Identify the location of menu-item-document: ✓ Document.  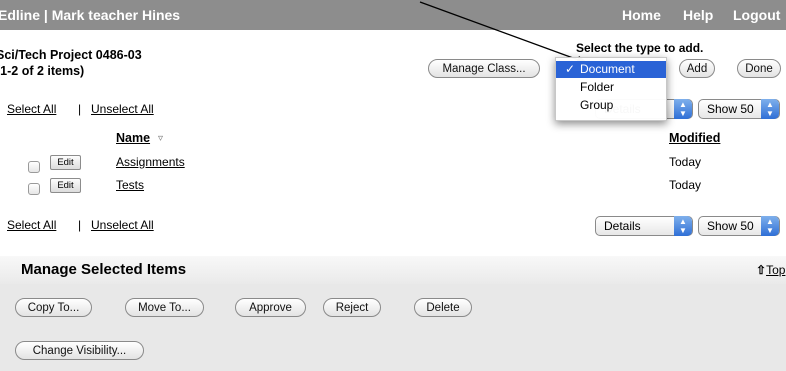
(611, 69).